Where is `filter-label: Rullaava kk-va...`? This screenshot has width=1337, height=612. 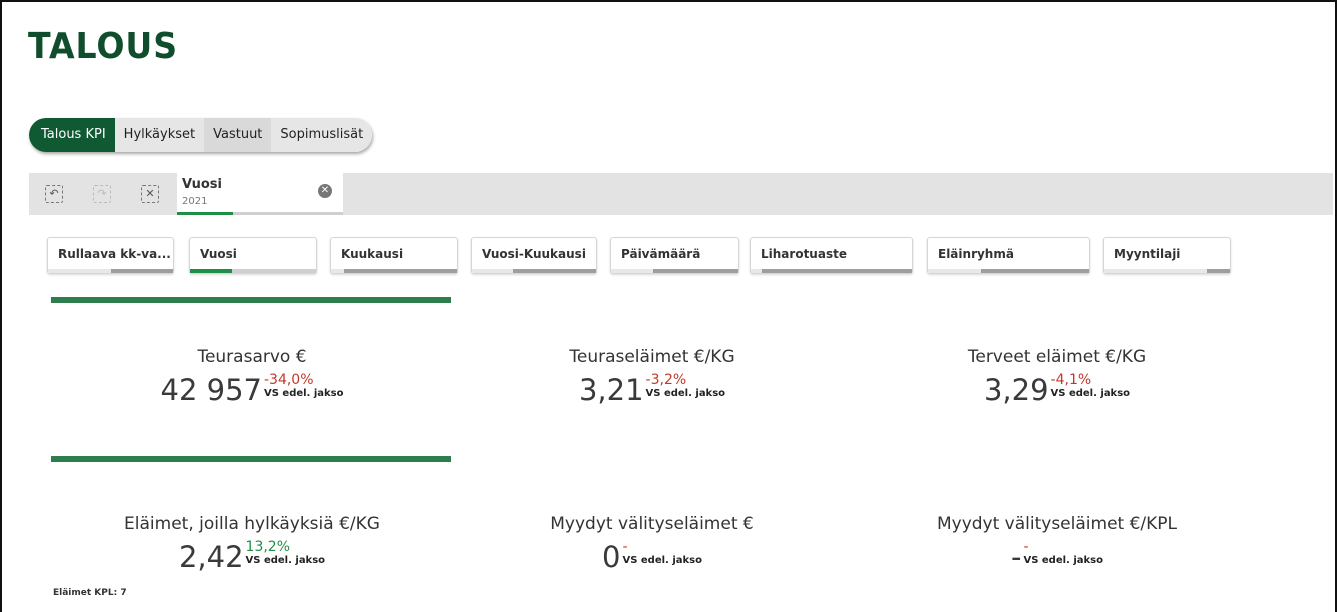 filter-label: Rullaava kk-va... is located at coordinates (114, 254).